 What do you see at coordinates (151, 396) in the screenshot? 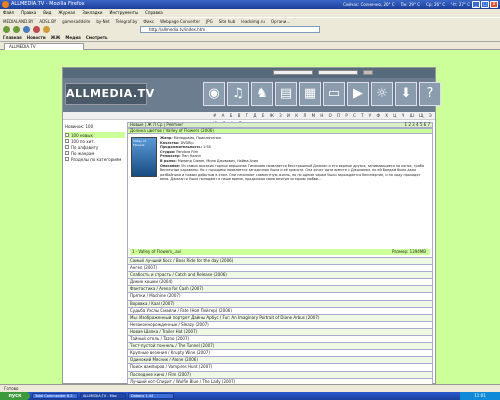
I see `task-dabanz: Dabanz 1.44` at bounding box center [151, 396].